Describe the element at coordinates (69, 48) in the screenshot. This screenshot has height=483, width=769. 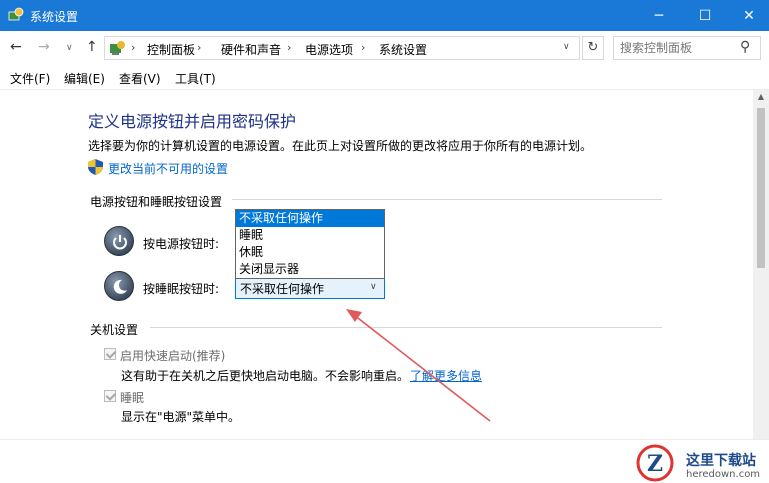
I see `recent-locations-button: ∨` at that location.